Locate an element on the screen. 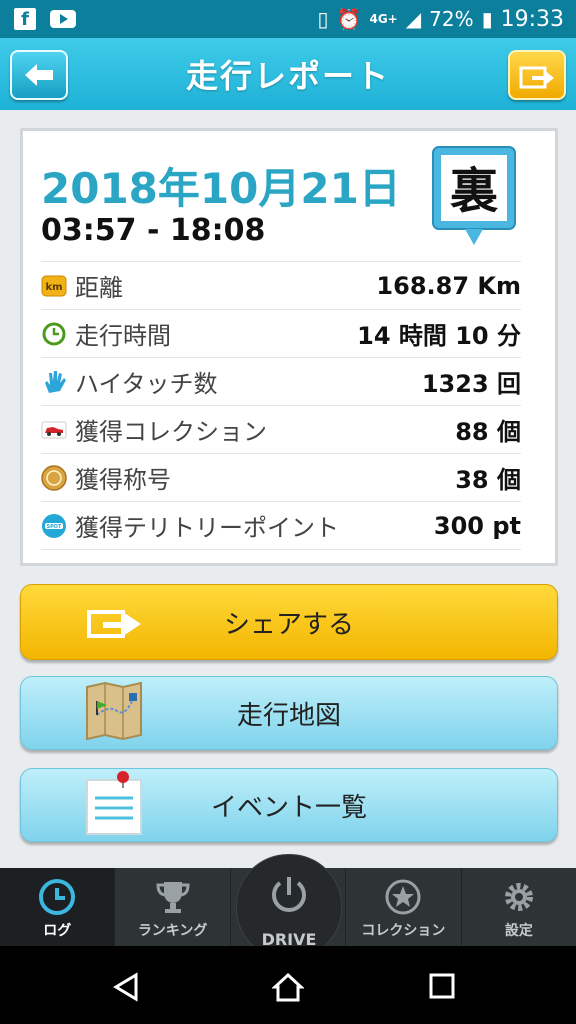  clock-time: 19:33 is located at coordinates (532, 19).